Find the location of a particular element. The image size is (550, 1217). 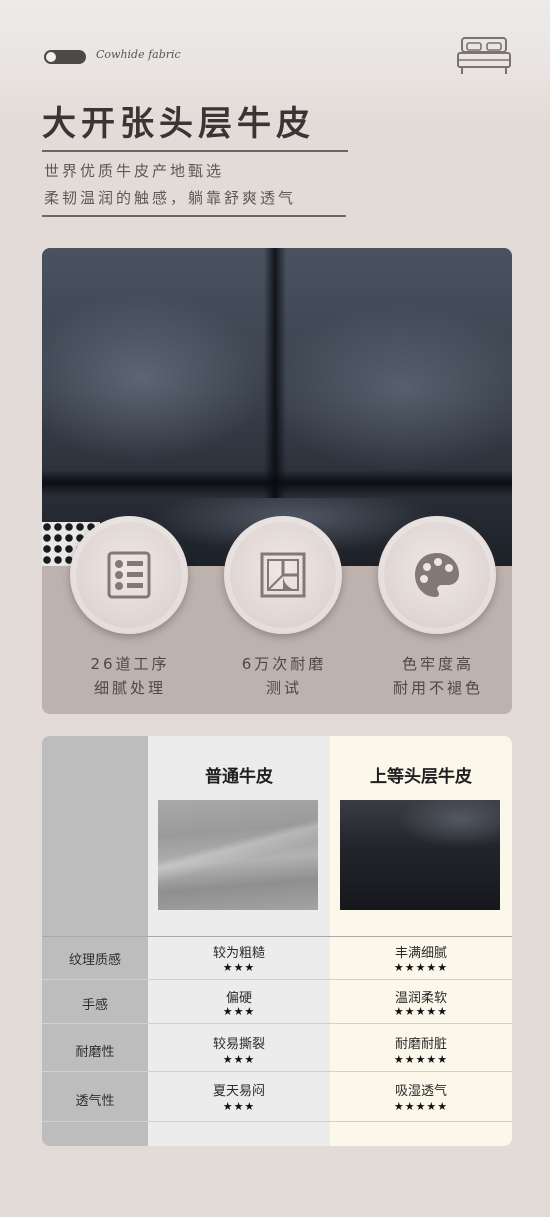

premium-wear-stars: ★★★★★ is located at coordinates (421, 1059).